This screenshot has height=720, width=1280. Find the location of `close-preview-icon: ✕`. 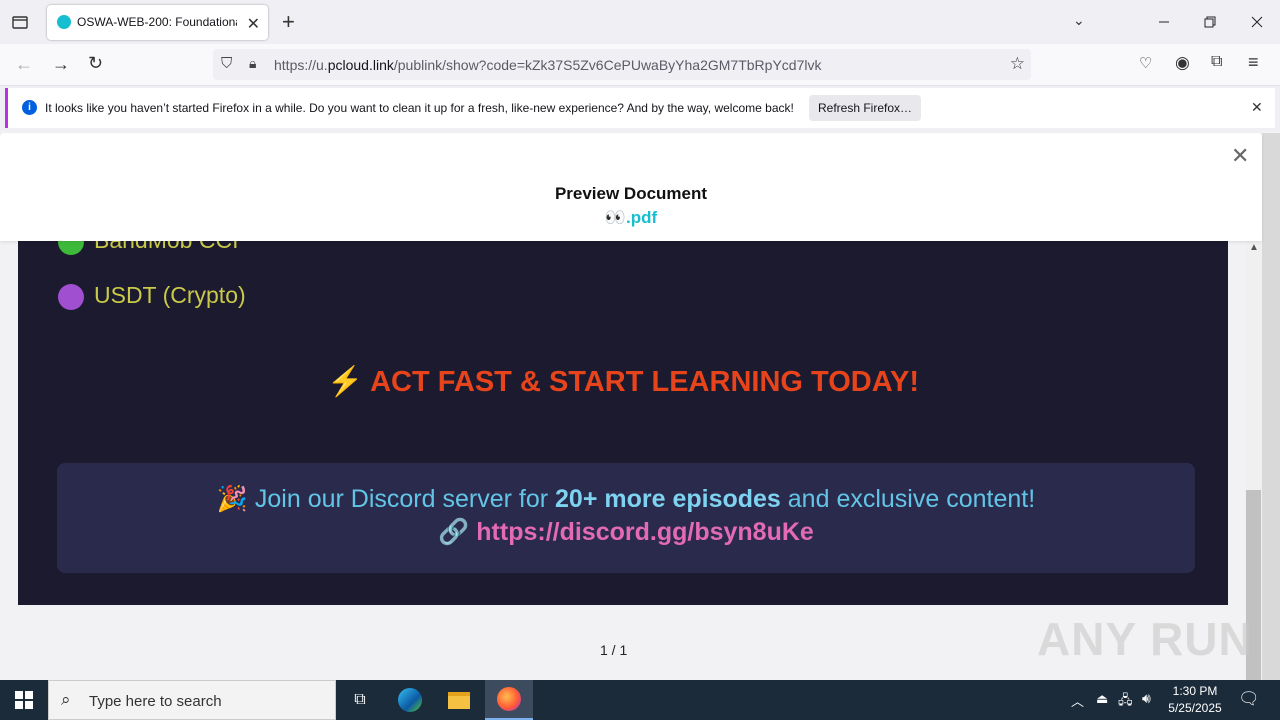

close-preview-icon: ✕ is located at coordinates (1240, 156).